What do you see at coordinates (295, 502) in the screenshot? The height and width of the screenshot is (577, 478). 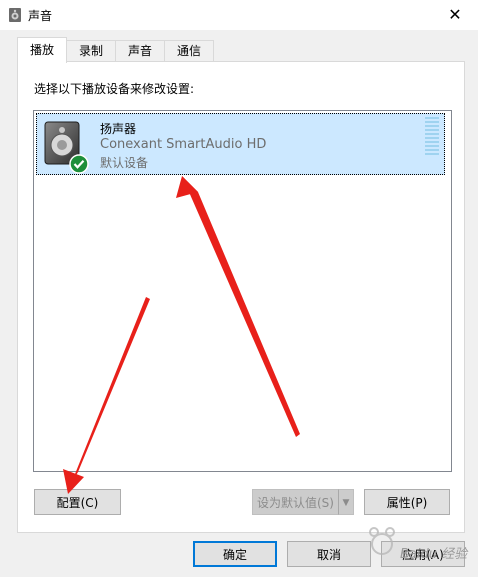 I see `set-default-button: 设为默认值(S)` at bounding box center [295, 502].